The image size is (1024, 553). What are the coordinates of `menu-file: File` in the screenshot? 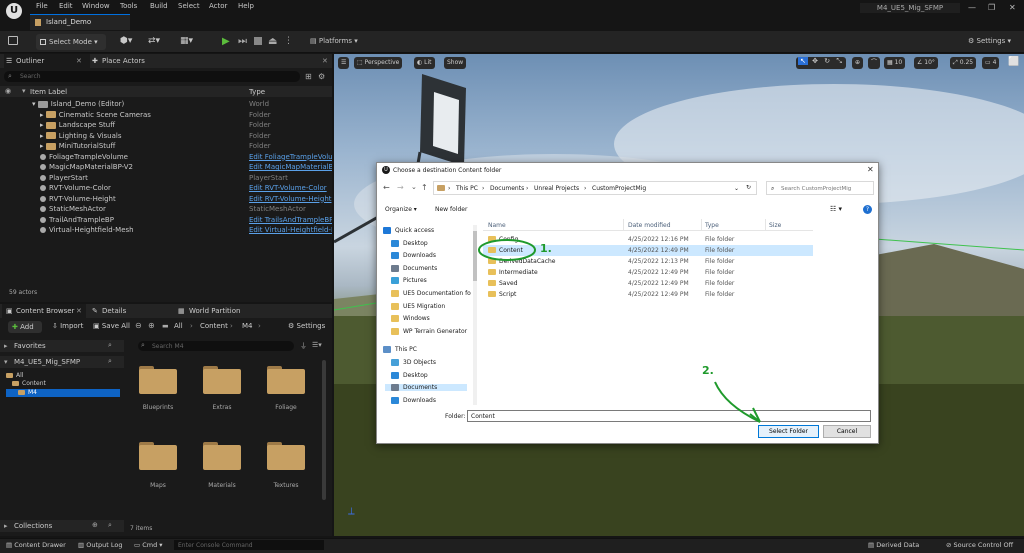 It's located at (42, 6).